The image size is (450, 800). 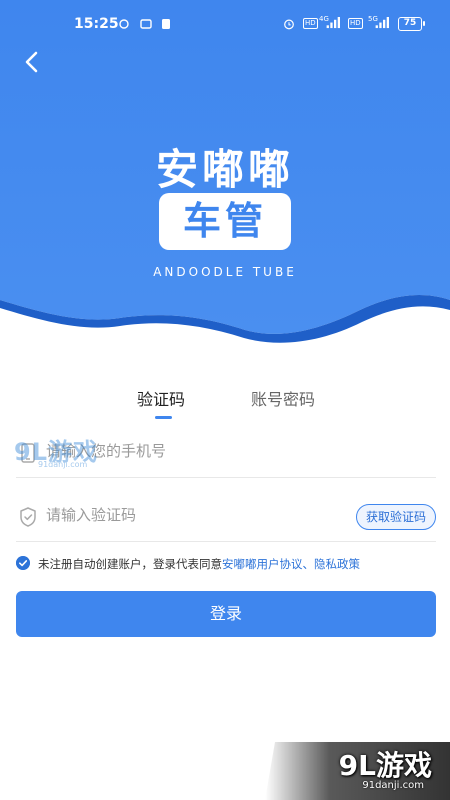 What do you see at coordinates (283, 398) in the screenshot?
I see `tab-account-password: 账号密码` at bounding box center [283, 398].